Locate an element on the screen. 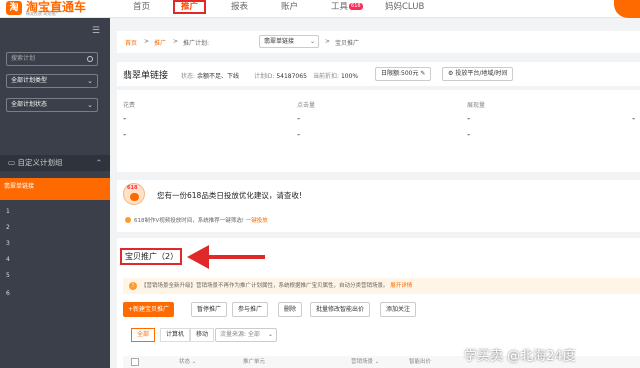  breadcrumb: 首页 > 推广 > 推广计划: 翡翠单链接 ⌄ > 宝贝推广 is located at coordinates (378, 42).